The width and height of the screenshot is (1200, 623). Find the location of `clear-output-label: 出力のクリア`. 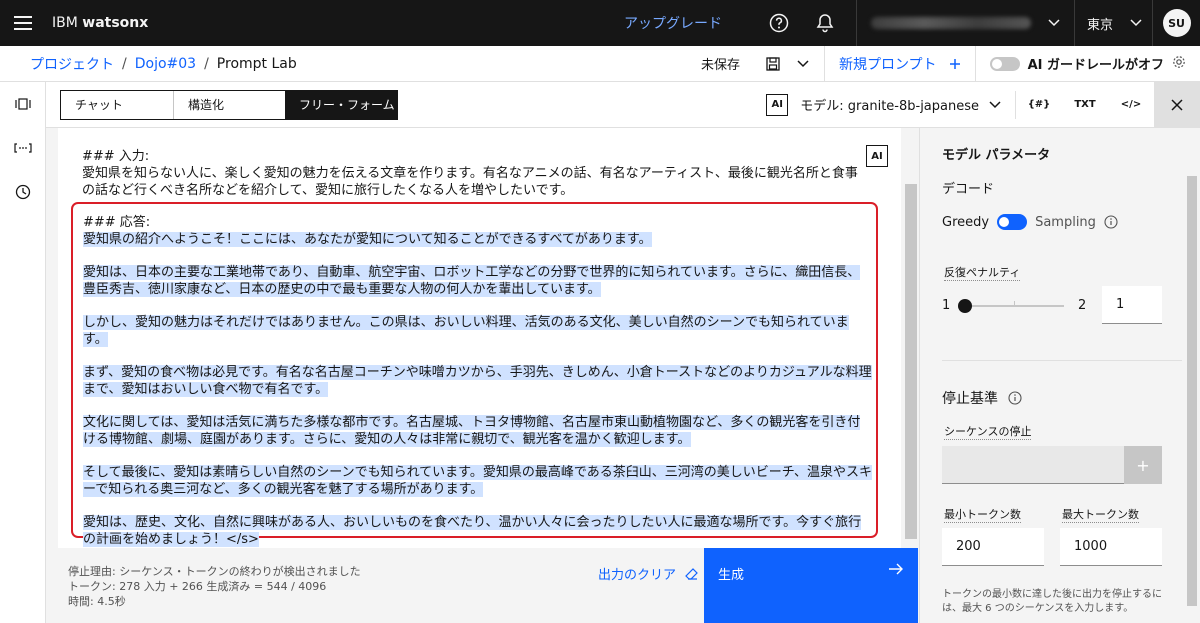

clear-output-label: 出力のクリア is located at coordinates (637, 575).